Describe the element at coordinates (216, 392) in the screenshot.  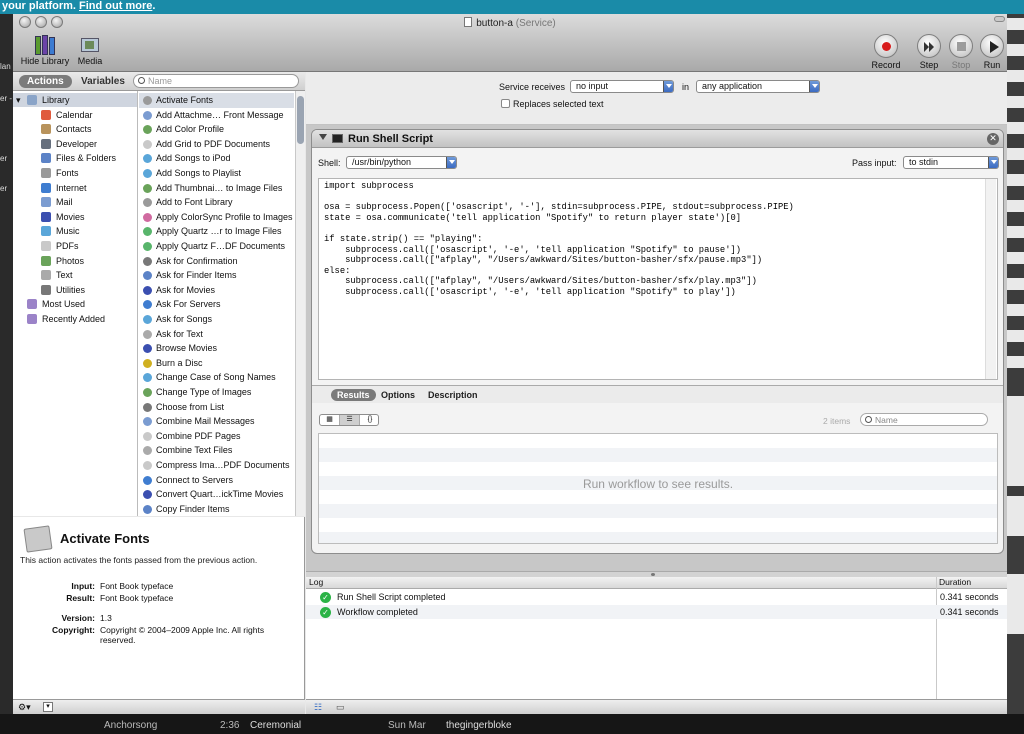
I see `action-item: Change Type of Images` at that location.